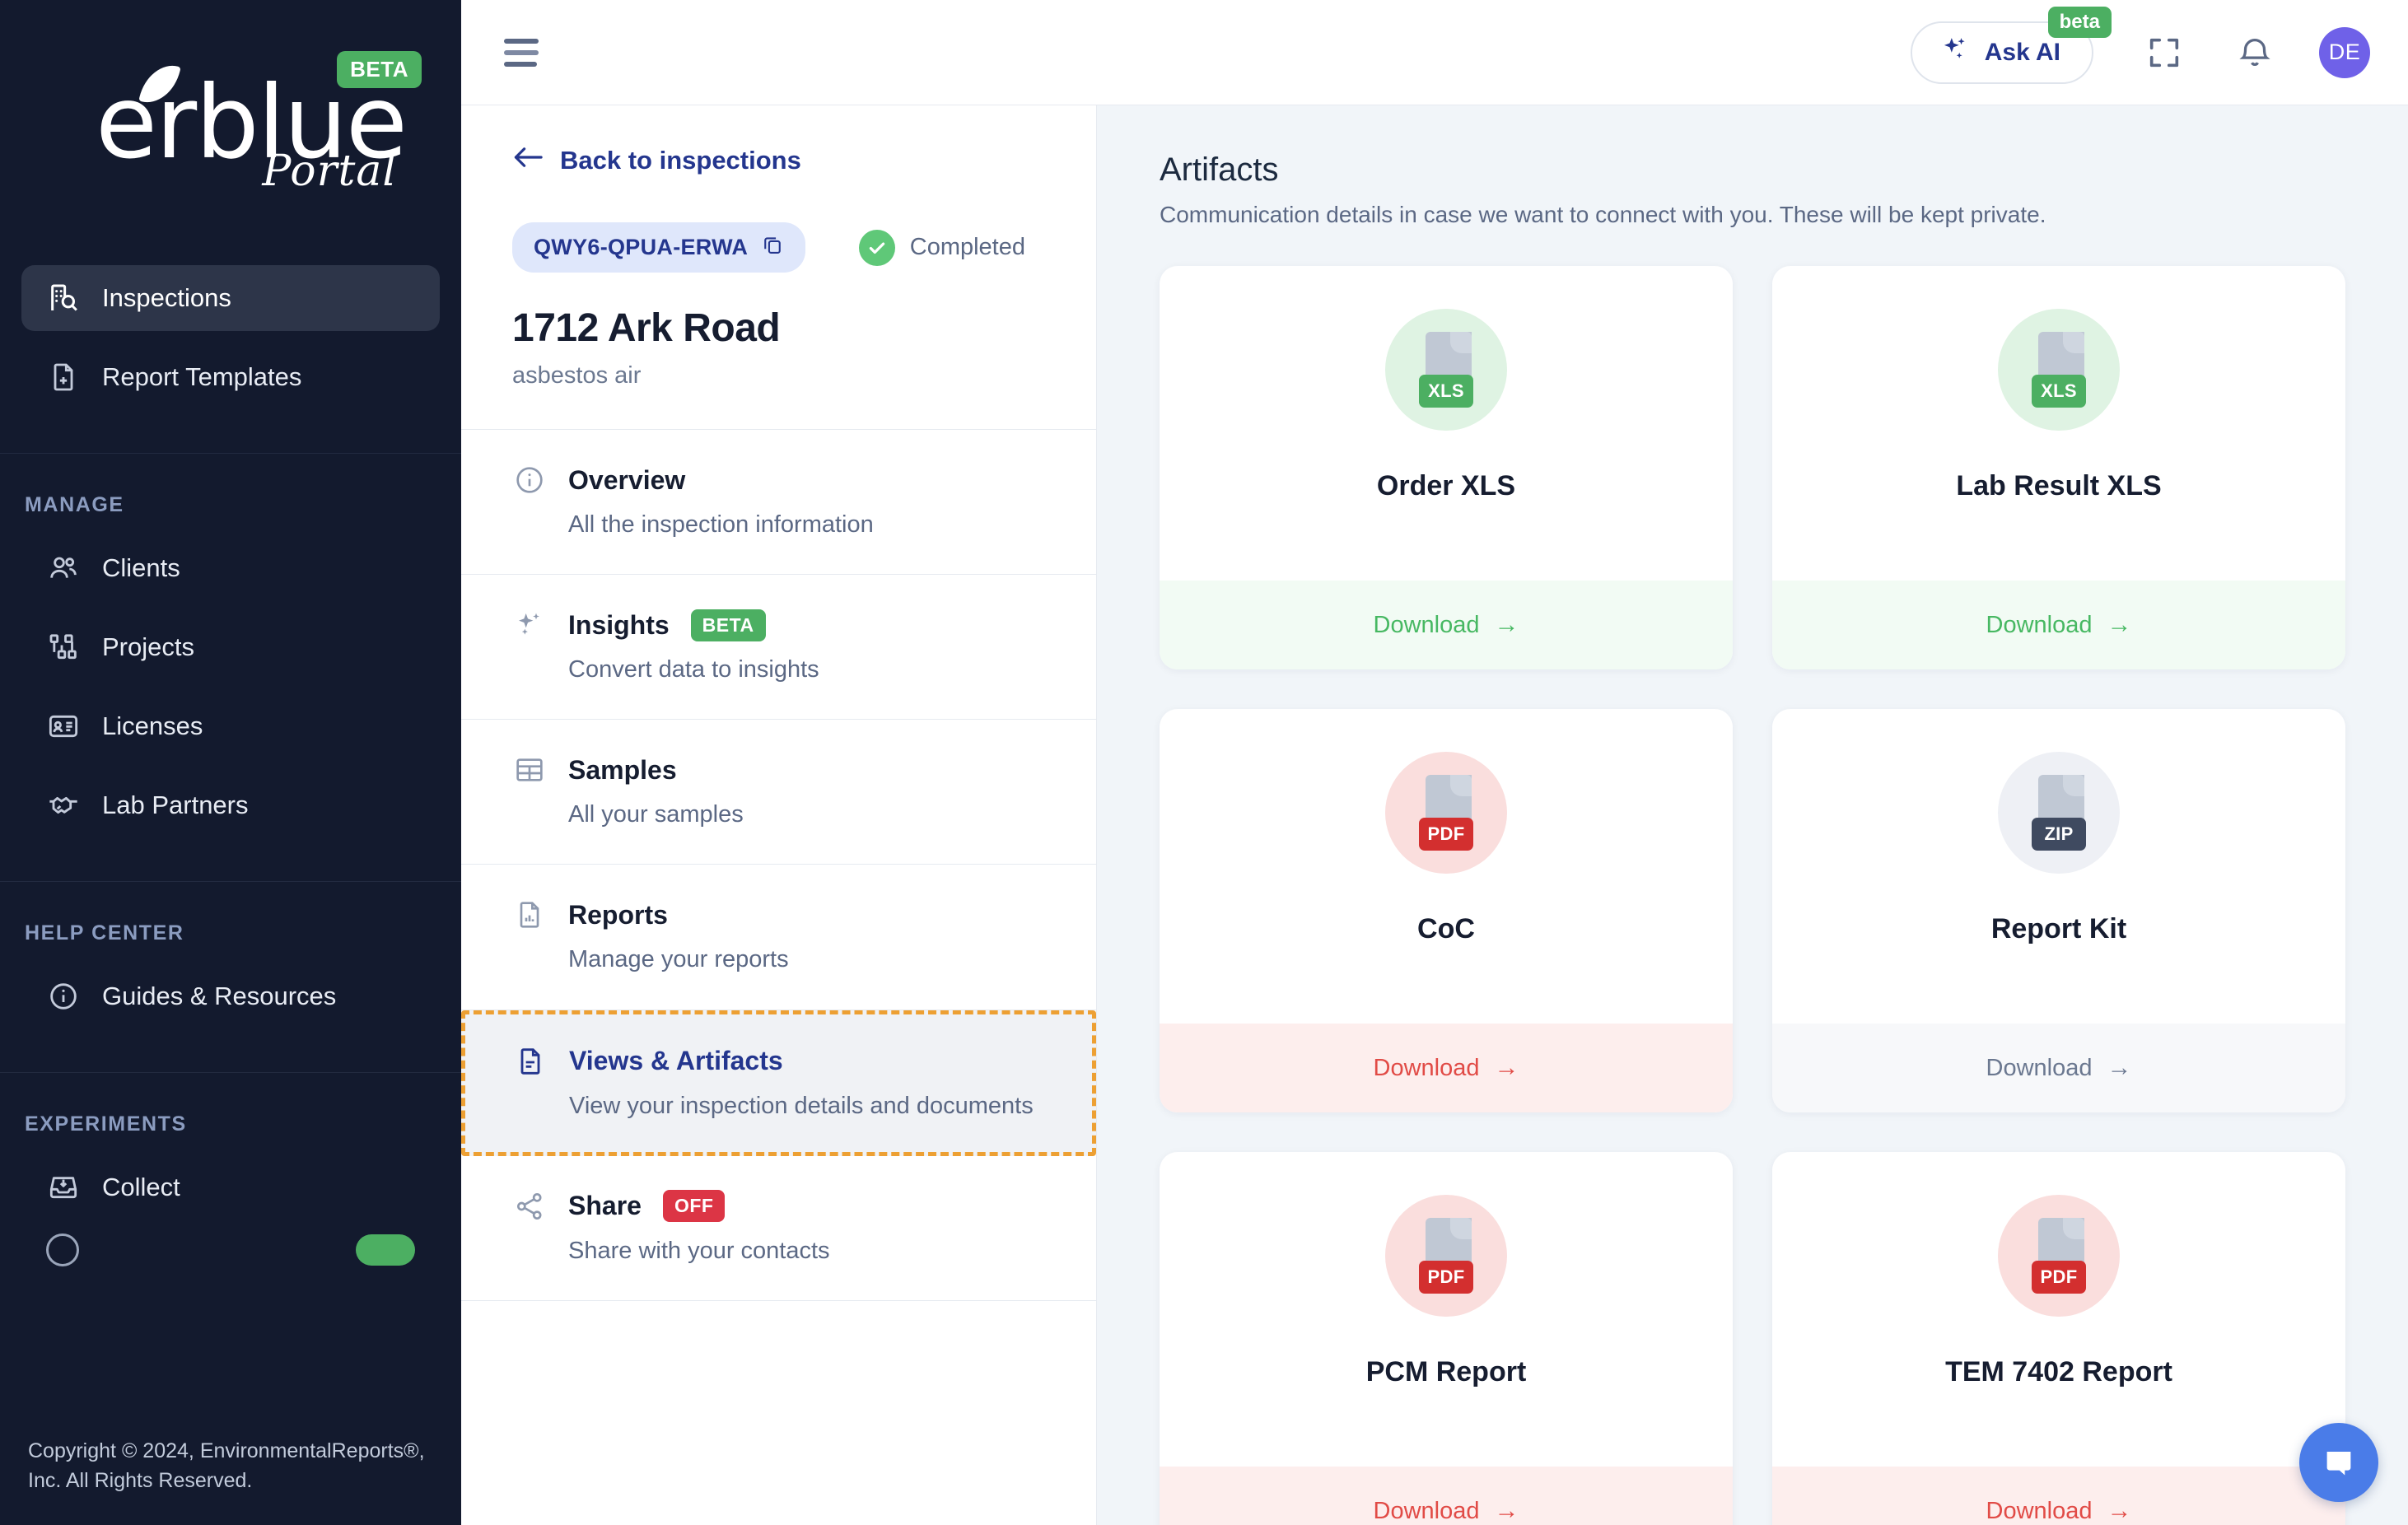  I want to click on artifacts-title: Artifacts, so click(1219, 170).